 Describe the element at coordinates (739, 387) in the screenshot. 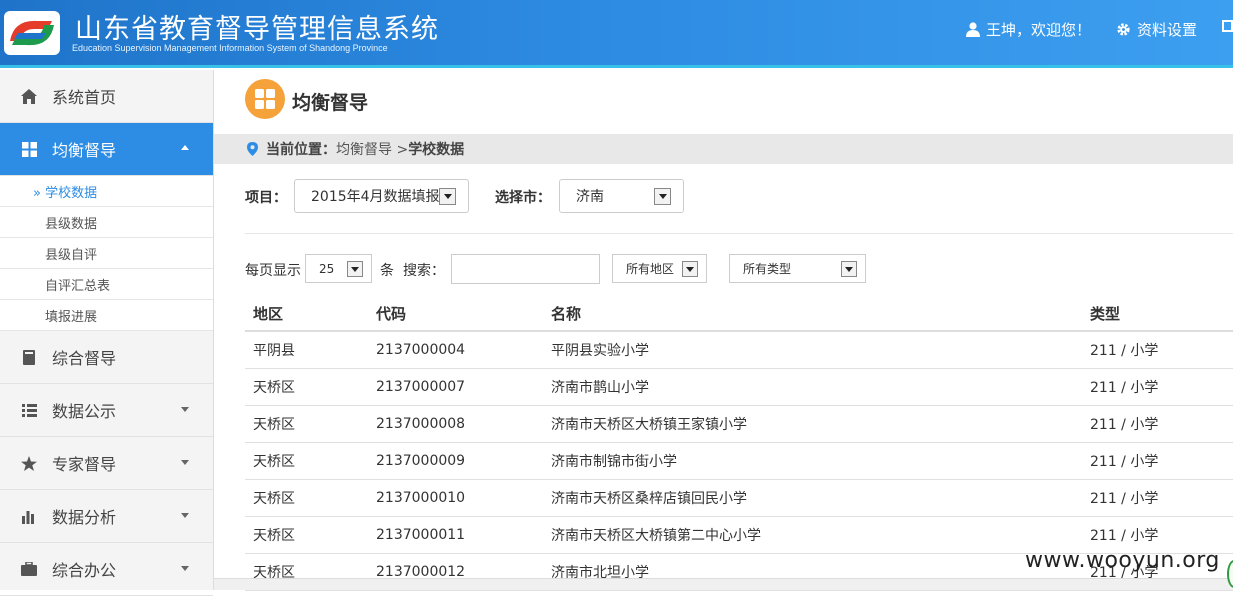

I see `table-row: 天桥区 2137000007 济南市鹊山小学 211 / 小学` at that location.